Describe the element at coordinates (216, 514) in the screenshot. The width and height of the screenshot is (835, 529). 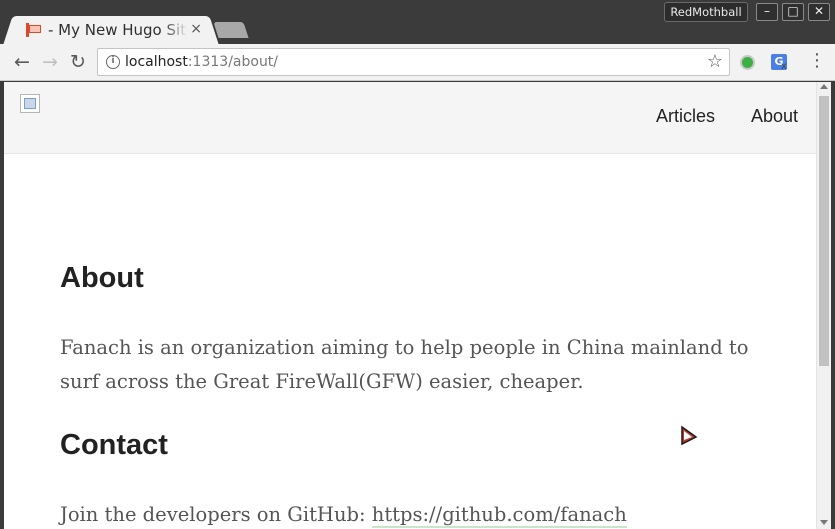
I see `contact-prefix: Join the developers on GitHub:` at that location.